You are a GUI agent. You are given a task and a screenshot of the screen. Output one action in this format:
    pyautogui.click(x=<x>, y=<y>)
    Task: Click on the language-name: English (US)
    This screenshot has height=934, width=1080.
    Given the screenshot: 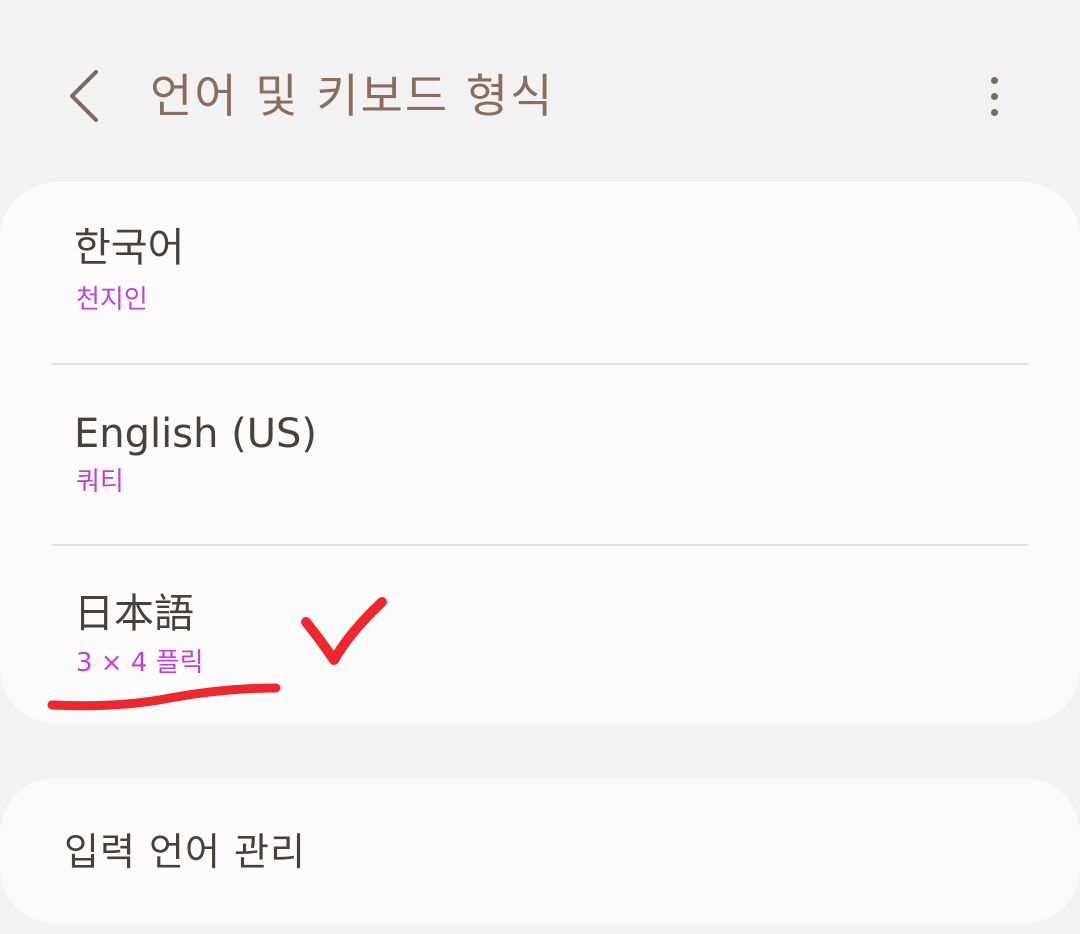 What is the action you would take?
    pyautogui.click(x=196, y=434)
    